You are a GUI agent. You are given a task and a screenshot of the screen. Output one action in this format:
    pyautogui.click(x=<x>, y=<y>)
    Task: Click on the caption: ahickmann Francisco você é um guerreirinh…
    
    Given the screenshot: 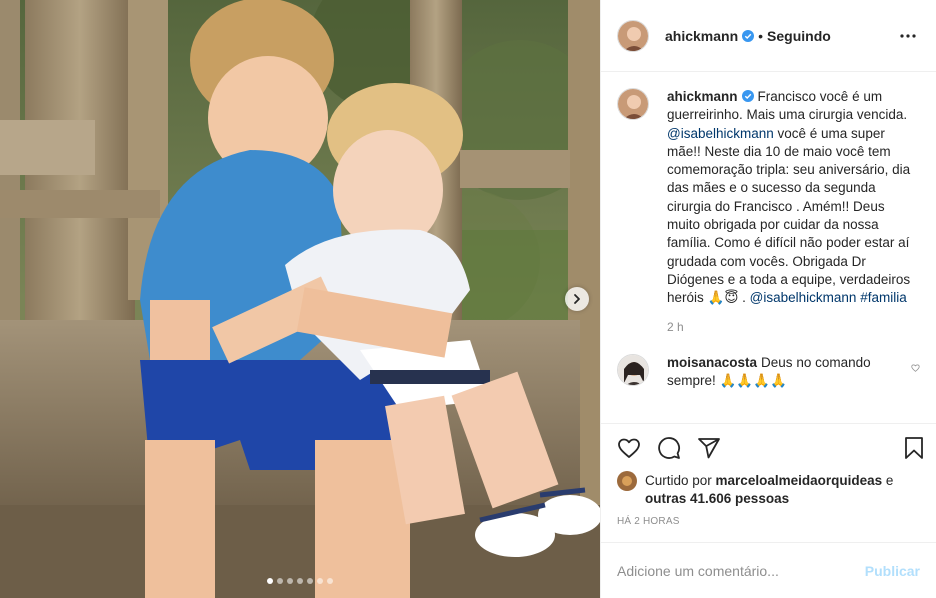 What is the action you would take?
    pyautogui.click(x=768, y=198)
    